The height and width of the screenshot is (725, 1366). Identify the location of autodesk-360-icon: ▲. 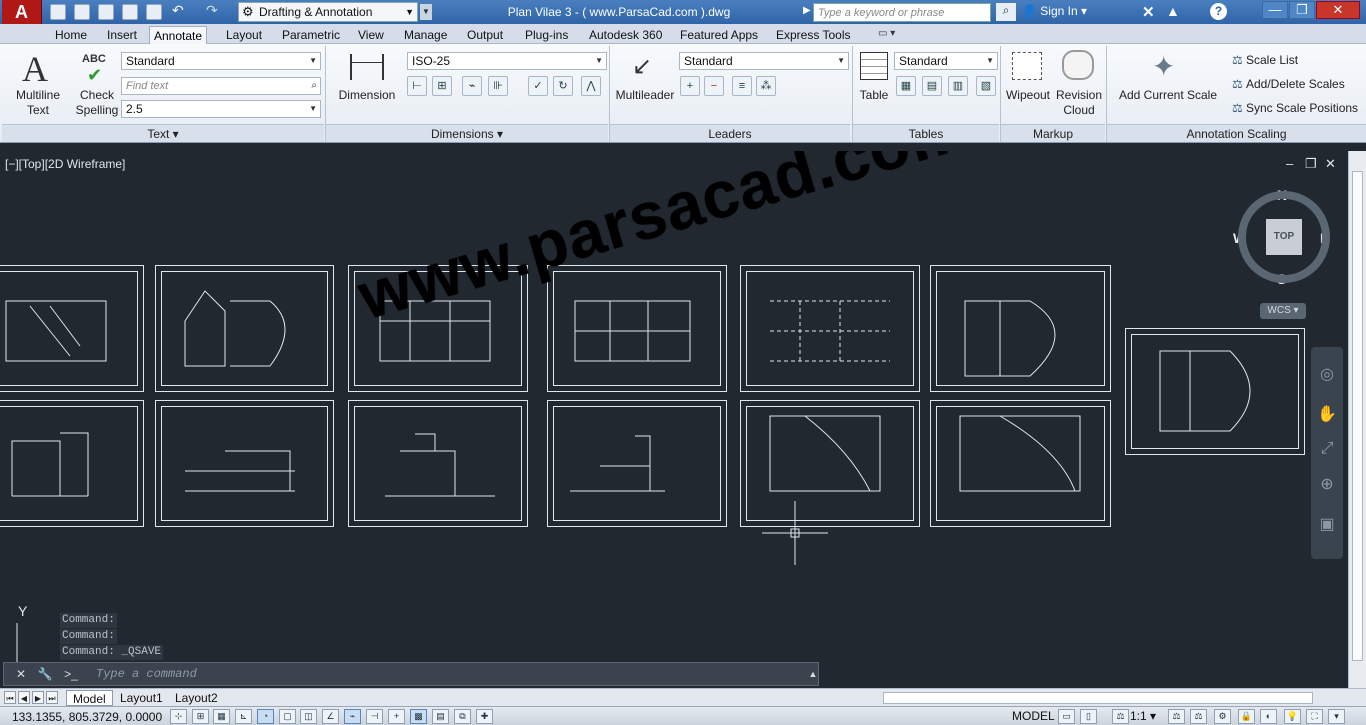
(1173, 11).